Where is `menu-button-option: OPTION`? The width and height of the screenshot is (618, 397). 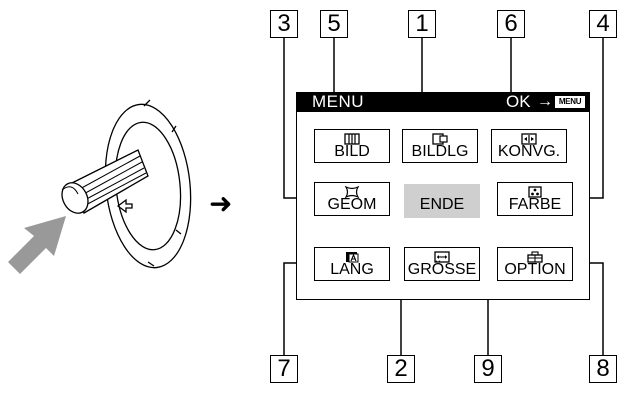
menu-button-option: OPTION is located at coordinates (535, 264).